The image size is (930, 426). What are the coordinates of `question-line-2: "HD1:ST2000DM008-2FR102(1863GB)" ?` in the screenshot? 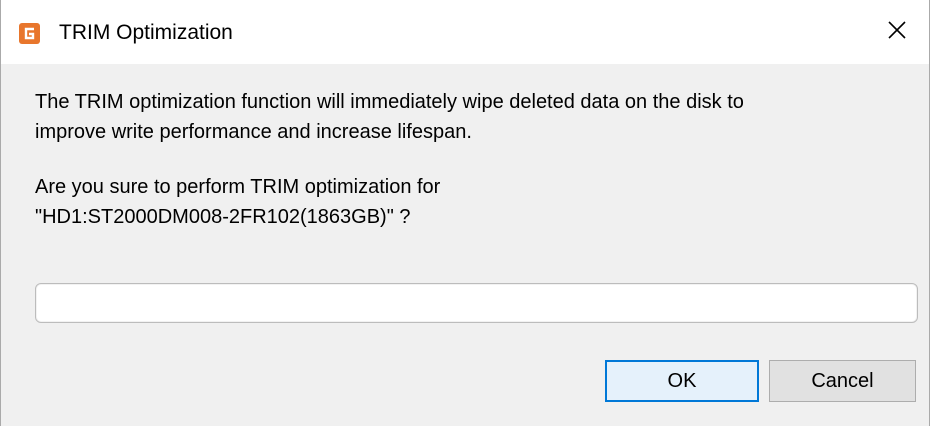 It's located at (223, 217).